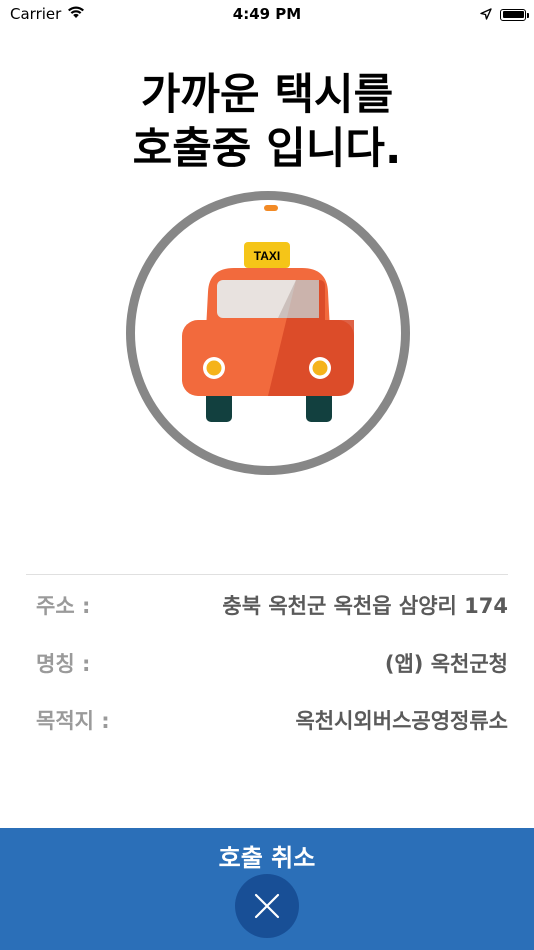  What do you see at coordinates (267, 858) in the screenshot?
I see `cancel-call-label: 호출 취소` at bounding box center [267, 858].